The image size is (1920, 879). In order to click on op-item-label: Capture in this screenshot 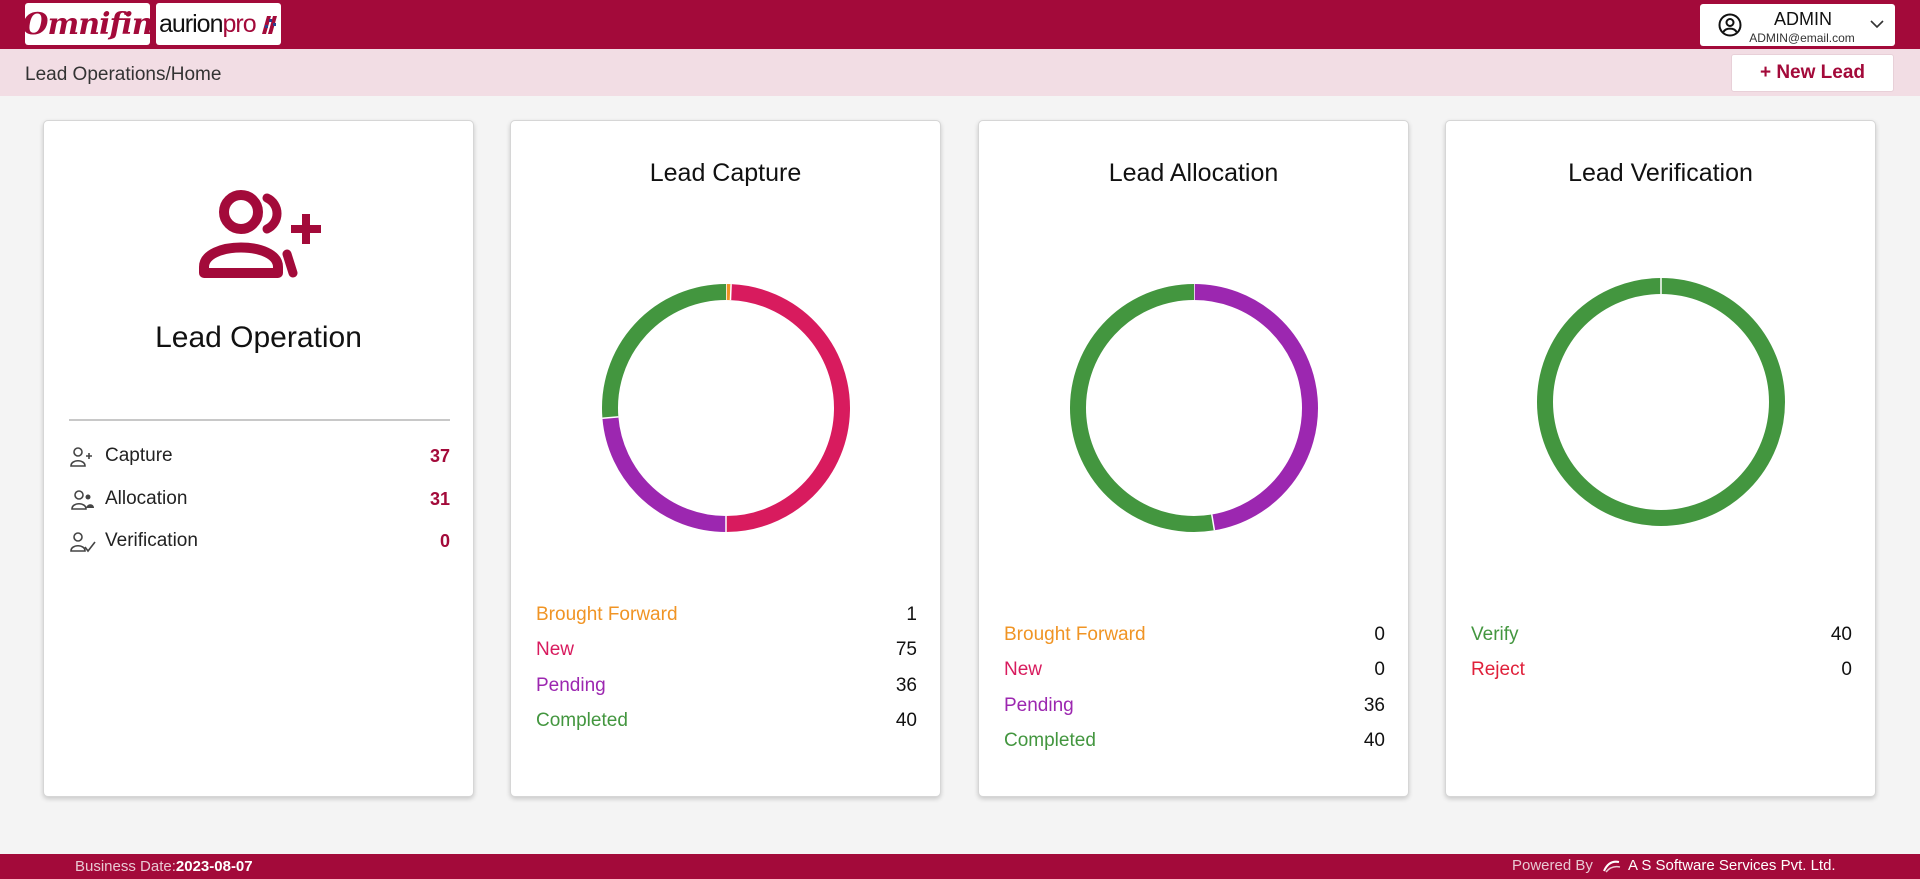, I will do `click(139, 455)`.